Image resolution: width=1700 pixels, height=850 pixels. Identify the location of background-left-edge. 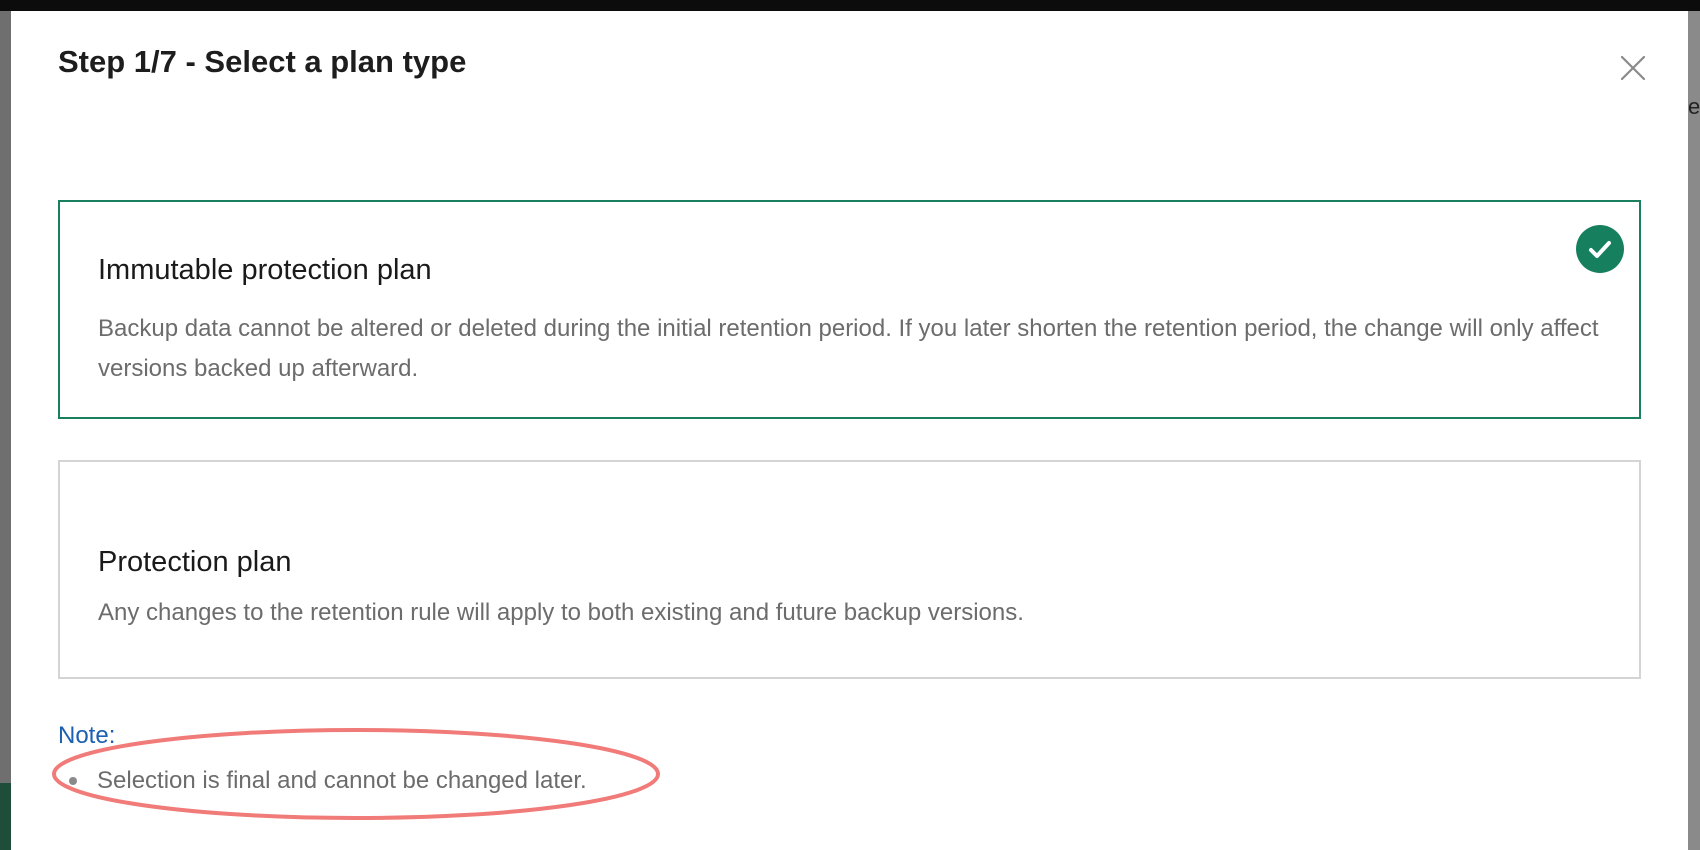
(5, 430).